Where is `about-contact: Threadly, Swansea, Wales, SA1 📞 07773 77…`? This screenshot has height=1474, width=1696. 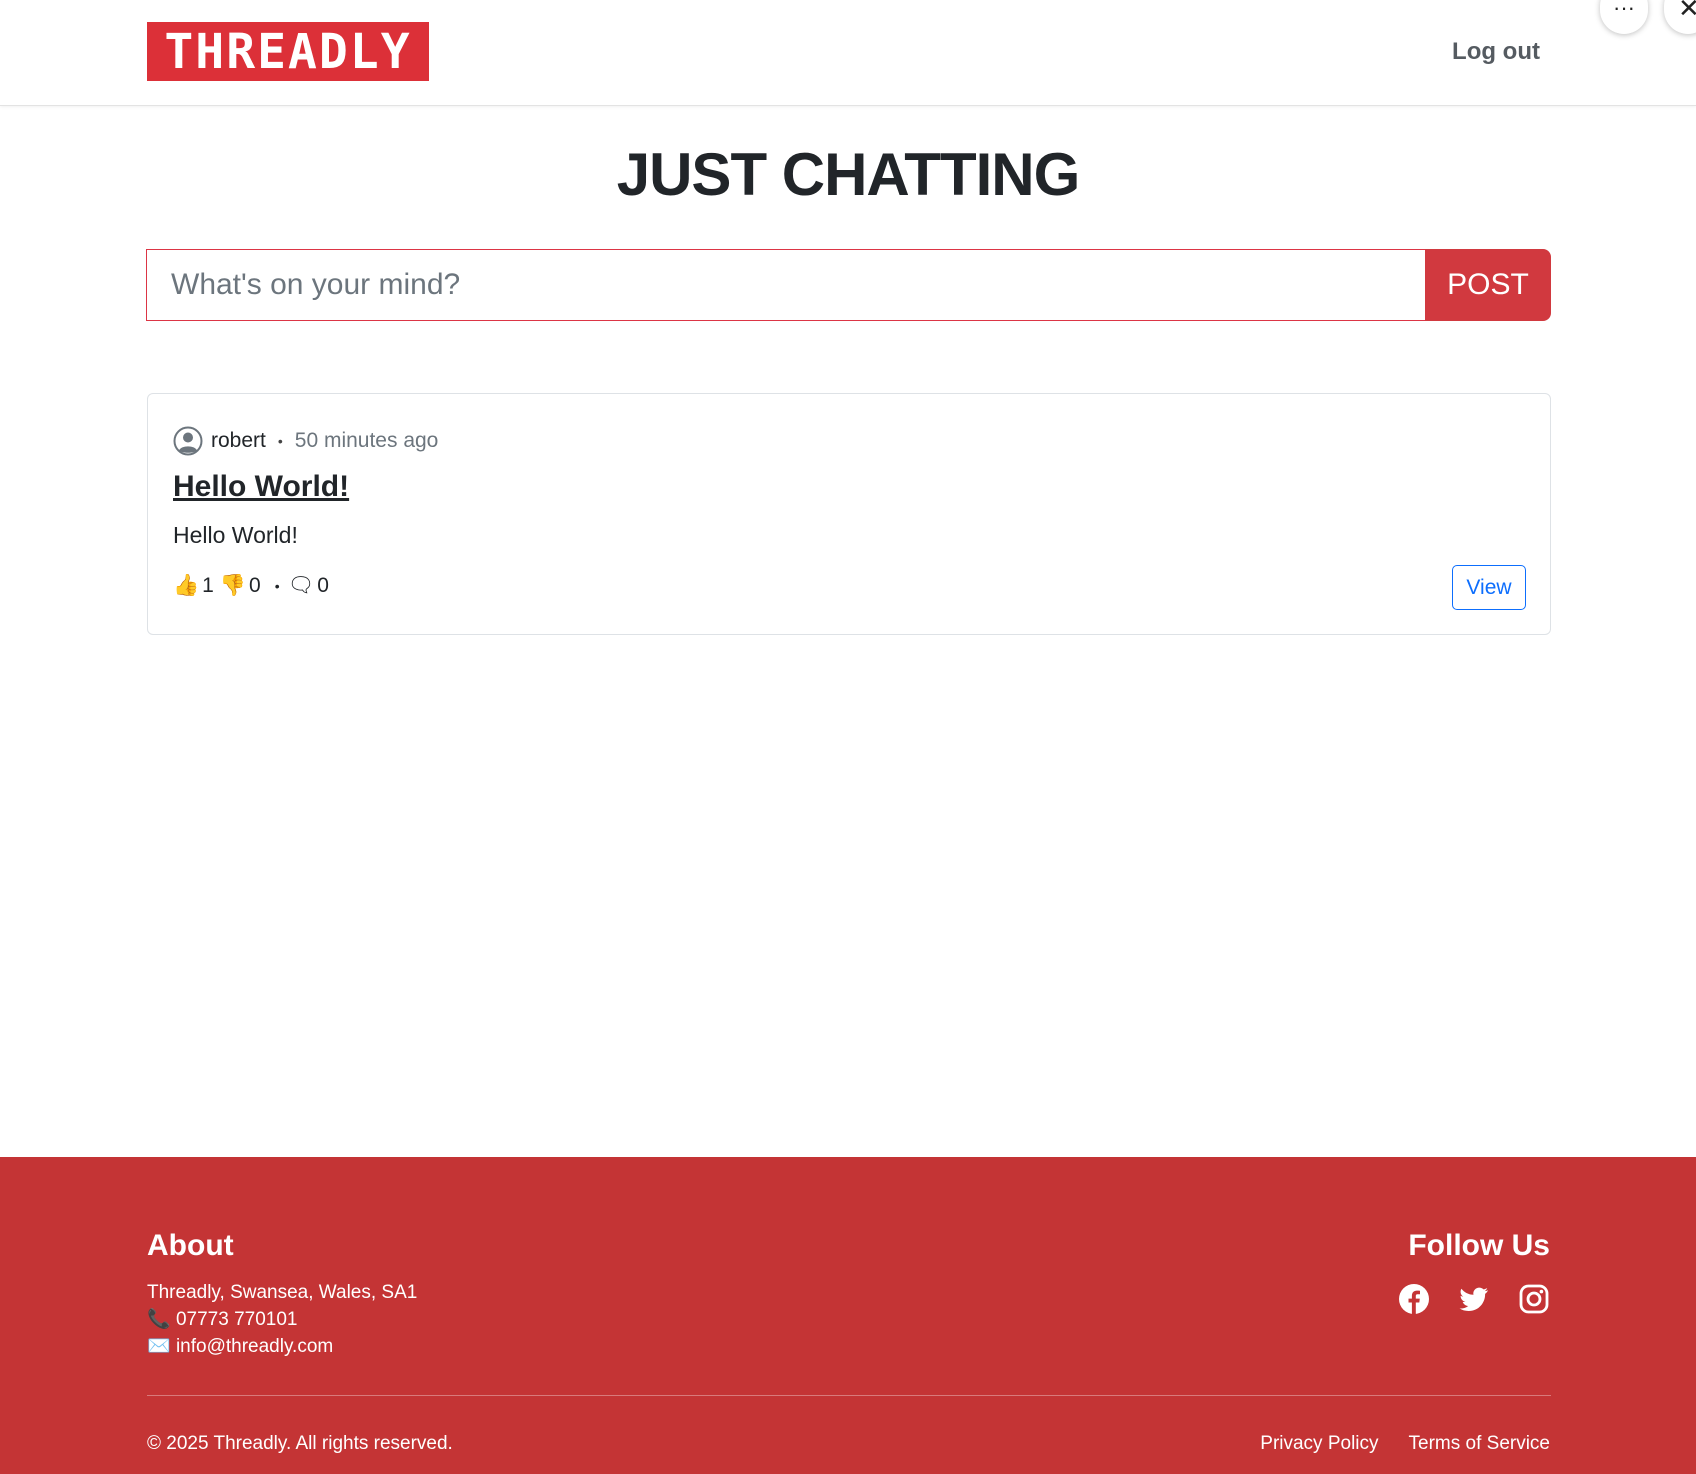
about-contact: Threadly, Swansea, Wales, SA1 📞 07773 77… is located at coordinates (282, 1319).